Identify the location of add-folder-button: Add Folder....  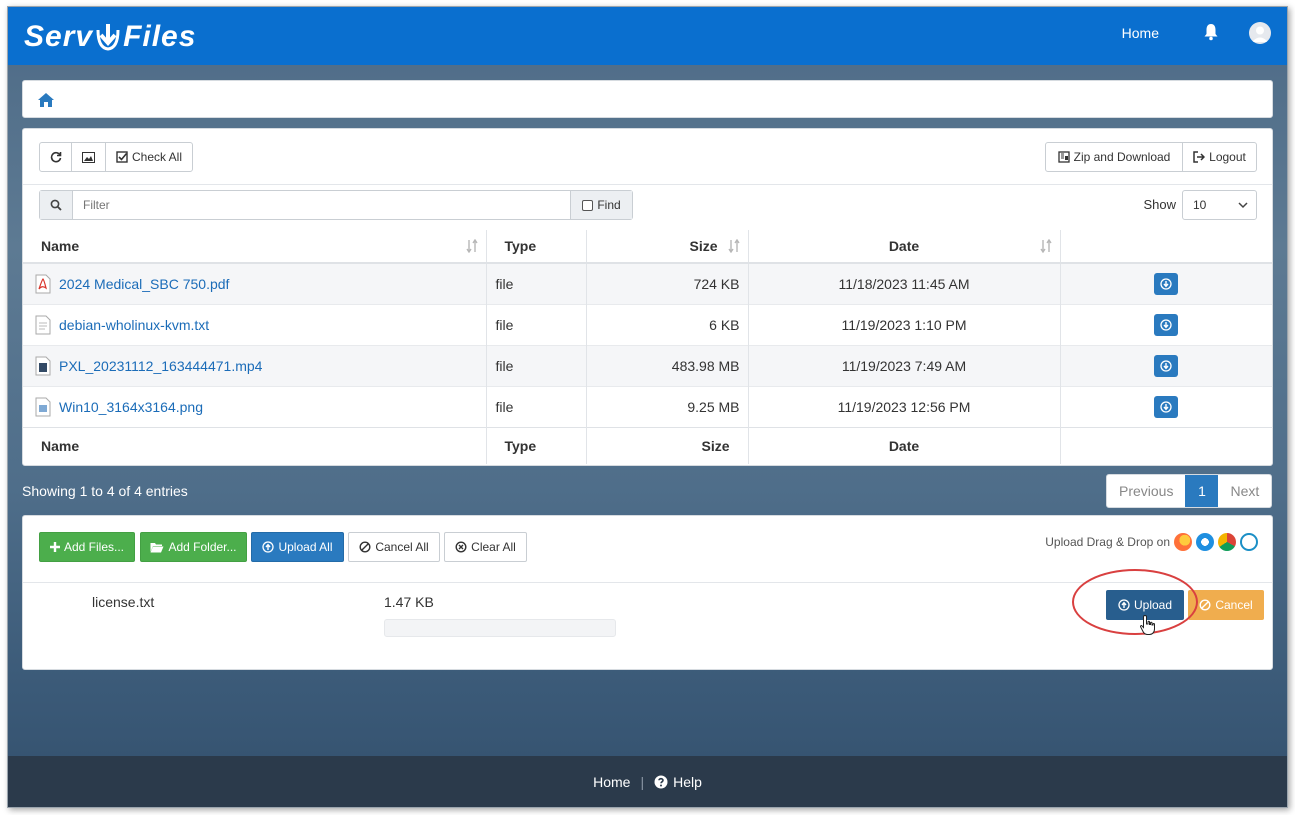
(193, 547).